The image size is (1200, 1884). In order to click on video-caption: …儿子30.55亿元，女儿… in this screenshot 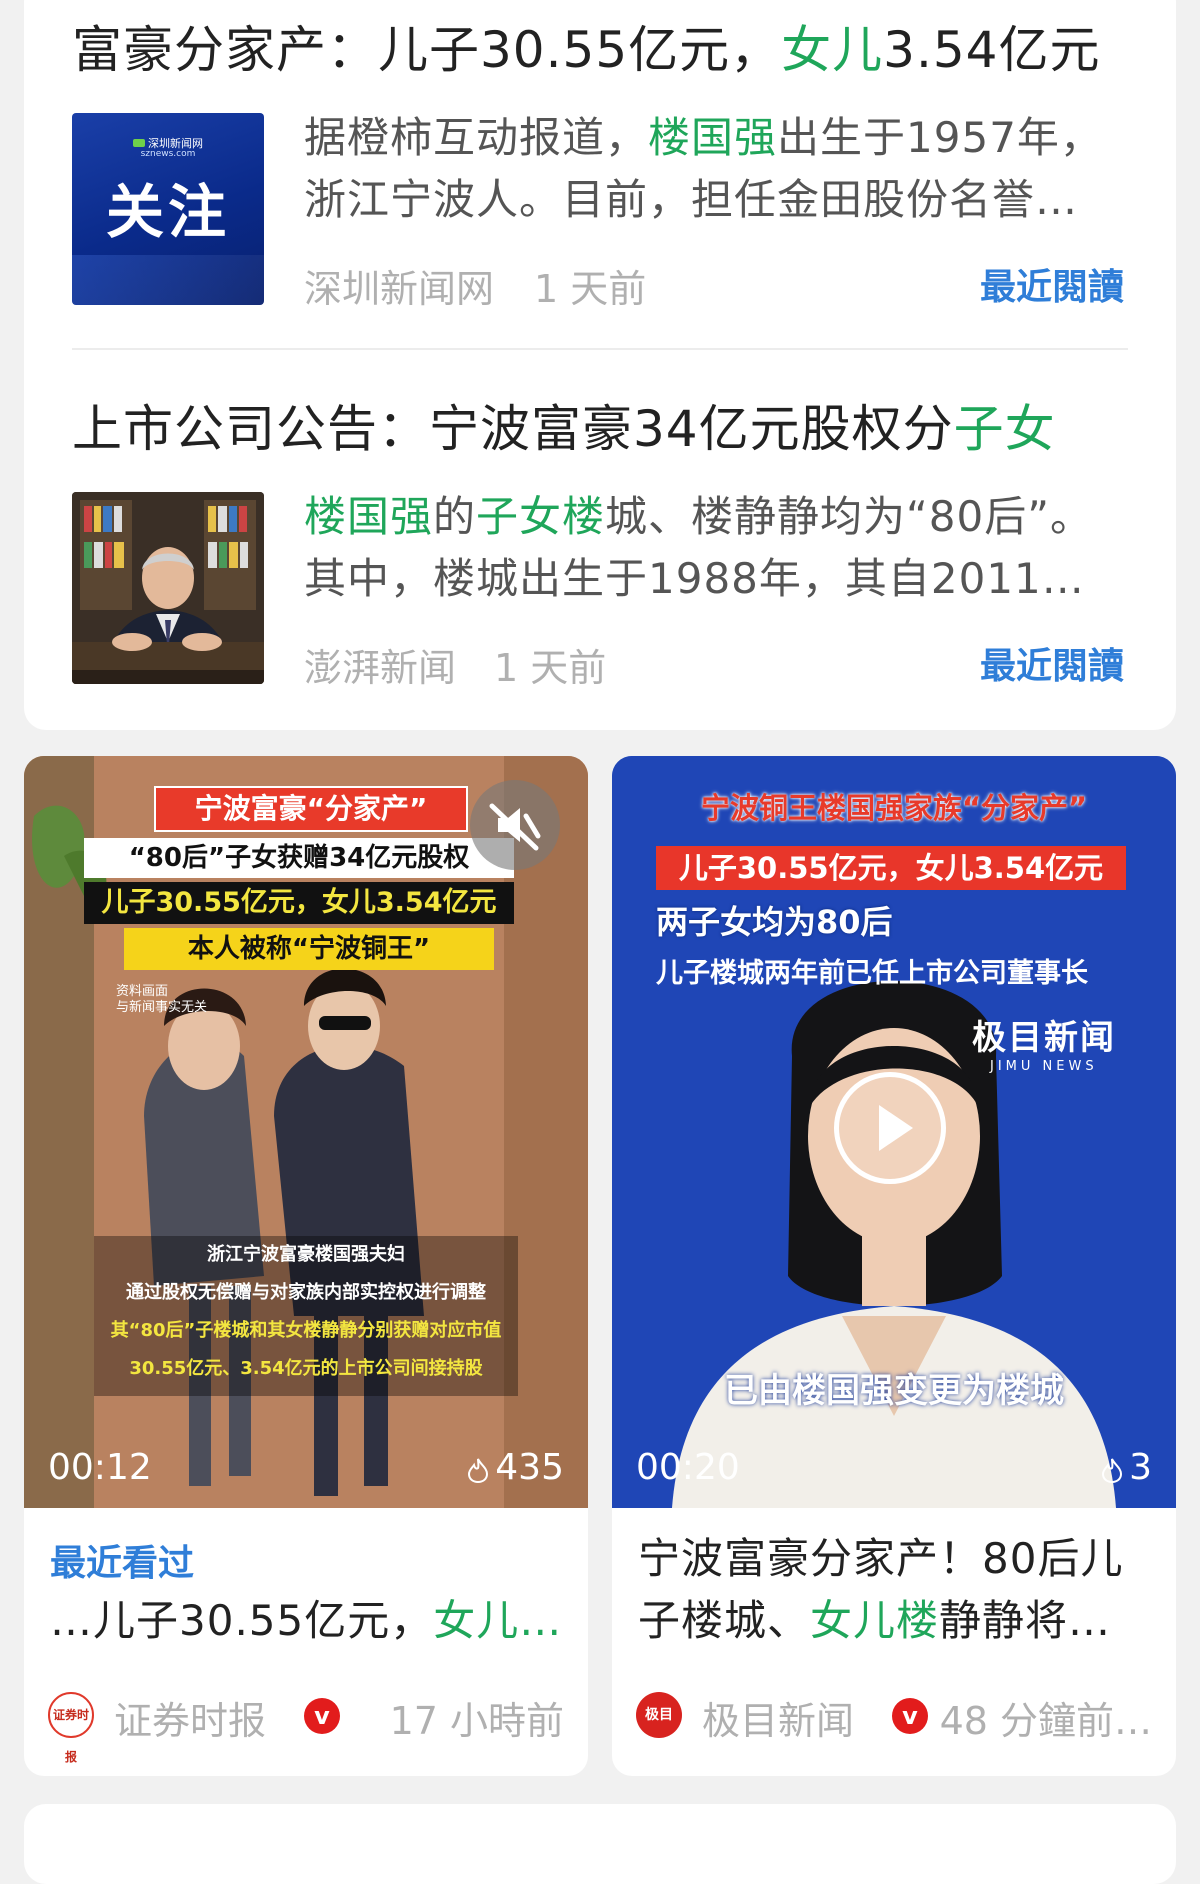, I will do `click(310, 1621)`.